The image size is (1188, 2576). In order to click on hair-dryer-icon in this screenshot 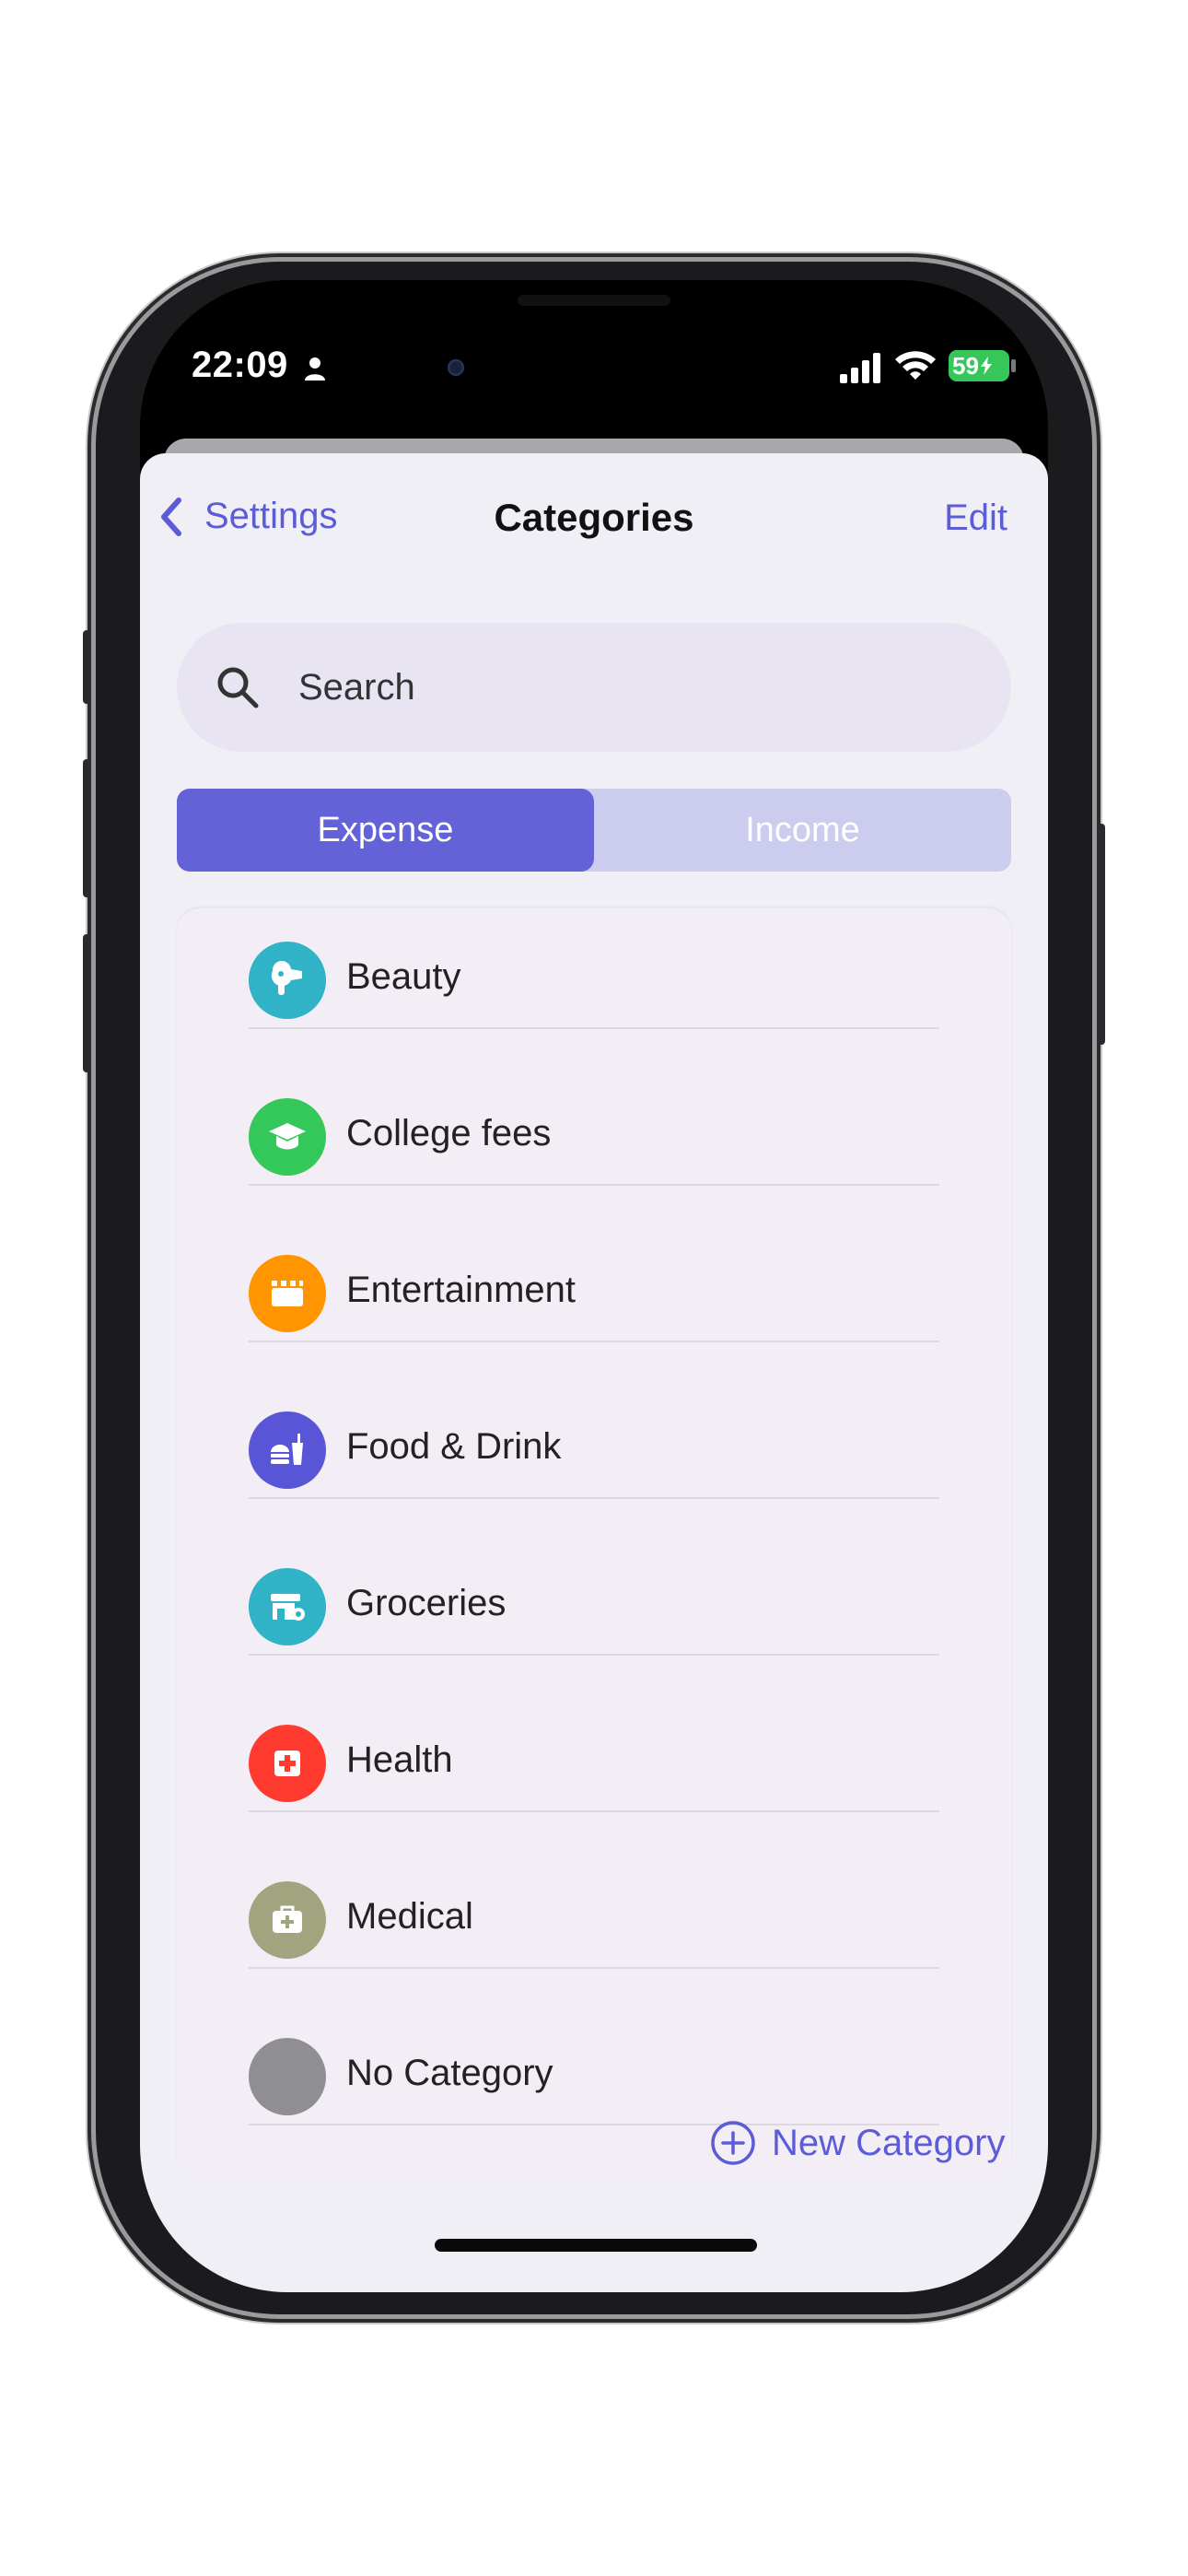, I will do `click(286, 978)`.